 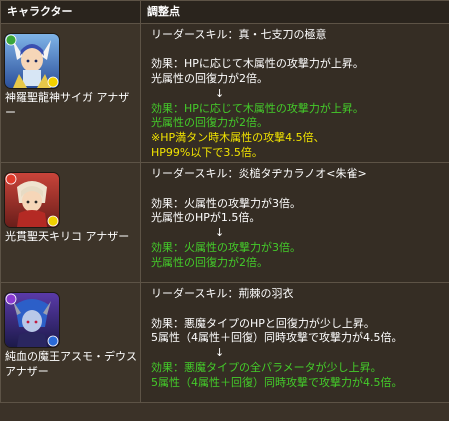 What do you see at coordinates (67, 237) in the screenshot?
I see `character-name: 光貫聖天キリコ アナザー` at bounding box center [67, 237].